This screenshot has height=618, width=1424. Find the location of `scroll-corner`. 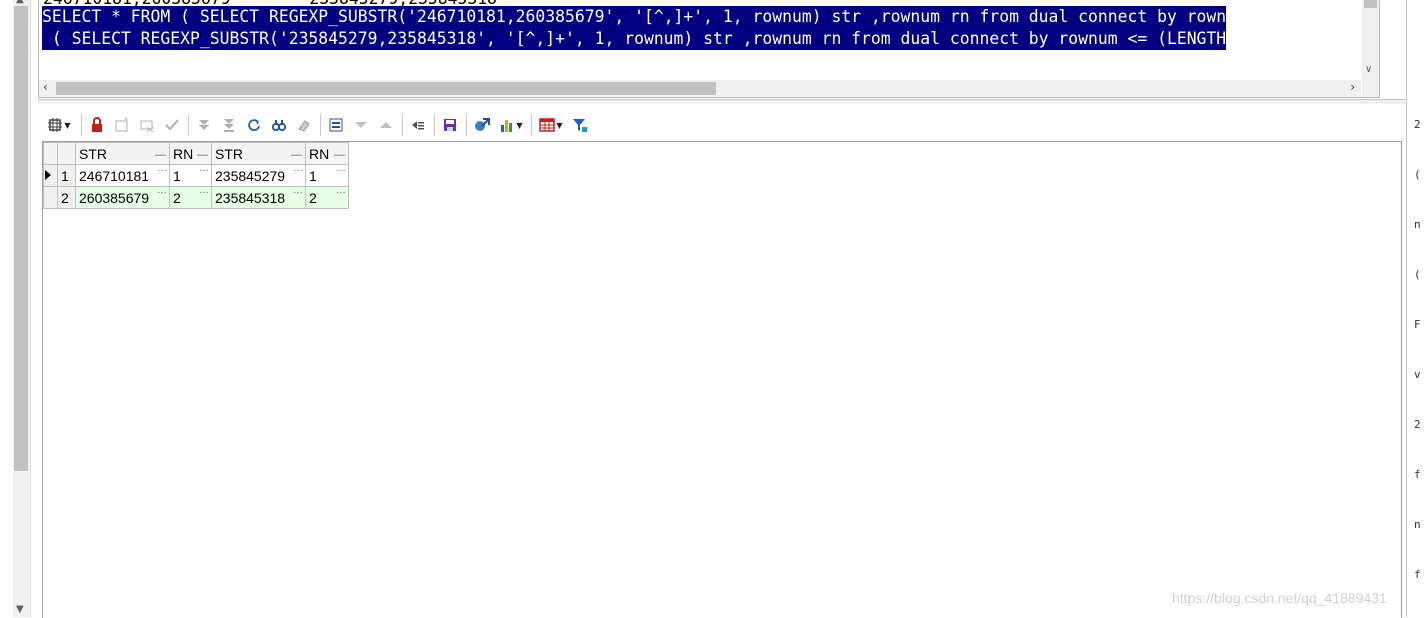

scroll-corner is located at coordinates (1370, 88).